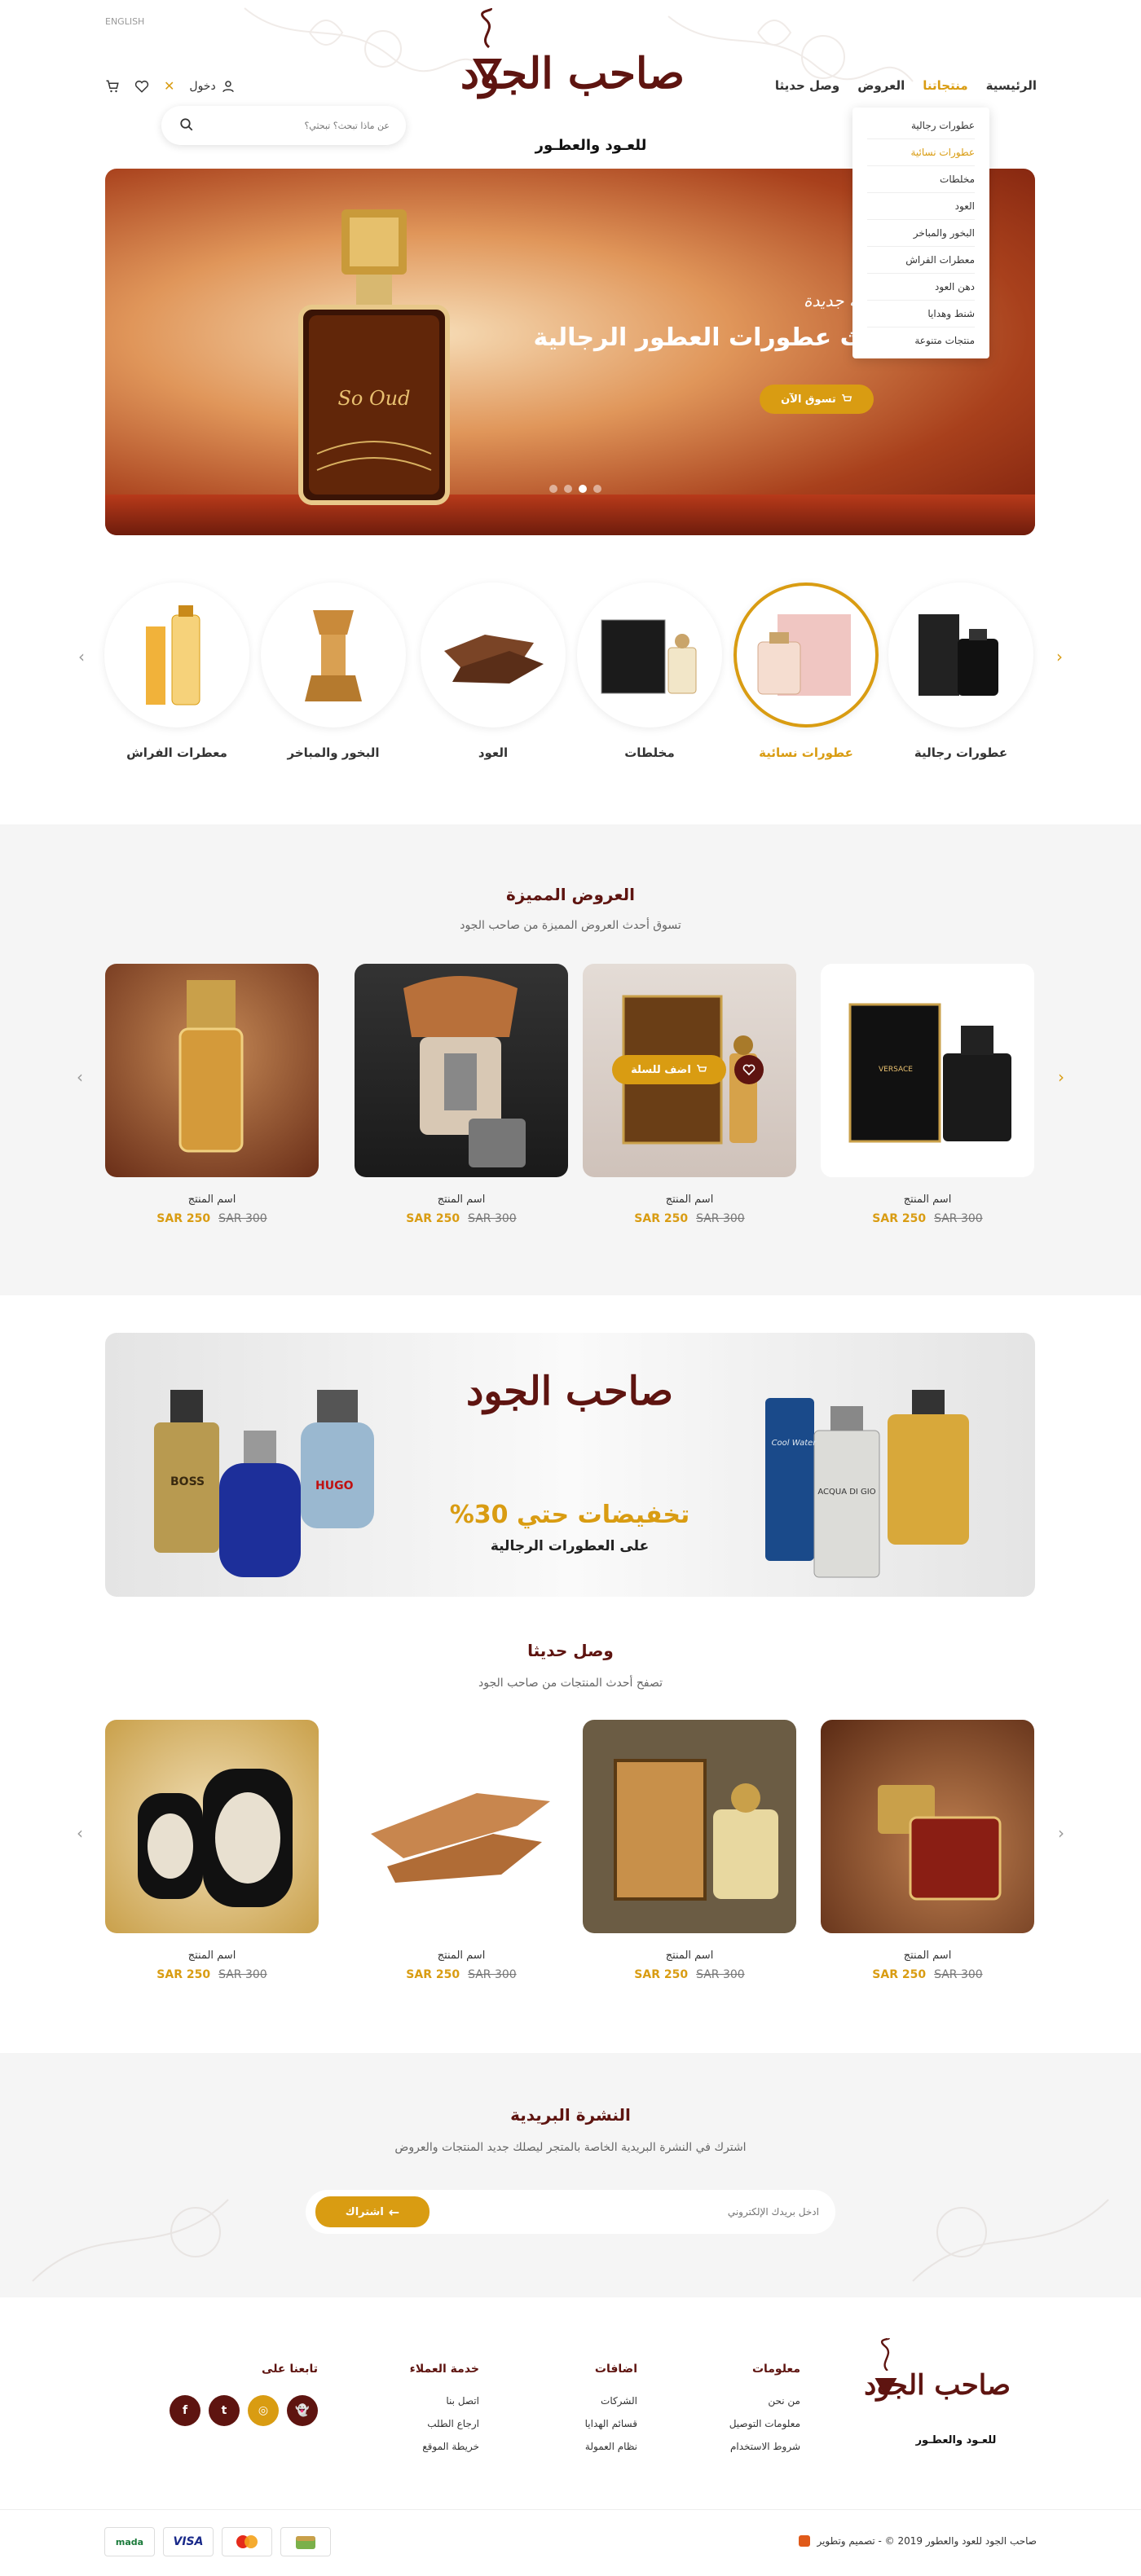 This screenshot has width=1141, height=2576. I want to click on wishlist-button, so click(749, 1069).